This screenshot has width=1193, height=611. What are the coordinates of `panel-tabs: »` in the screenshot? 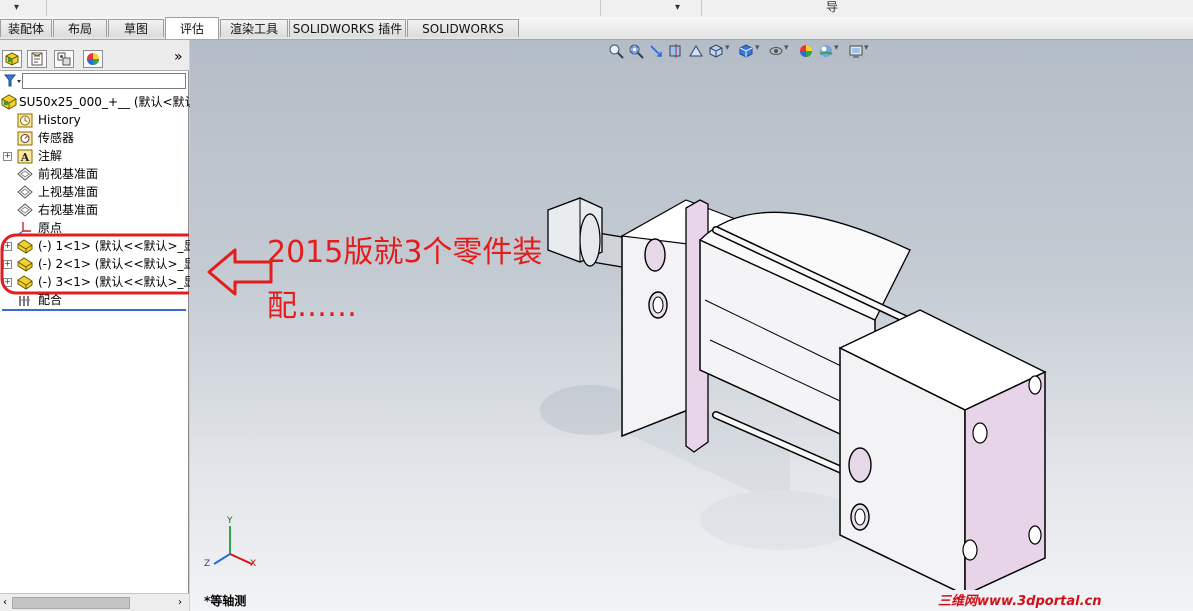 It's located at (94, 55).